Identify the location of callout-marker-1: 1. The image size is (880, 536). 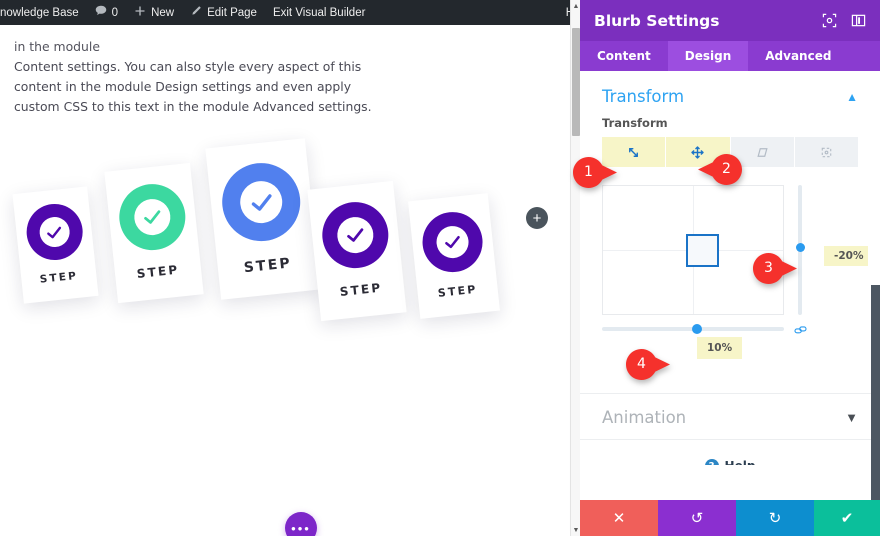
(595, 172).